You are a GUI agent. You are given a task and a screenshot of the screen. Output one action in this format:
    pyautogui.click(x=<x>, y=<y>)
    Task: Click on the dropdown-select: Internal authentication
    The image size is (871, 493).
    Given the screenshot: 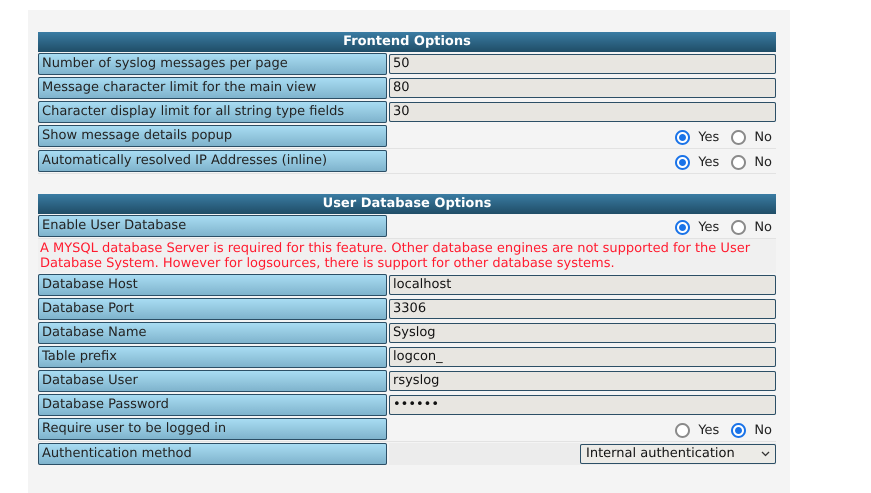 What is the action you would take?
    pyautogui.click(x=678, y=454)
    